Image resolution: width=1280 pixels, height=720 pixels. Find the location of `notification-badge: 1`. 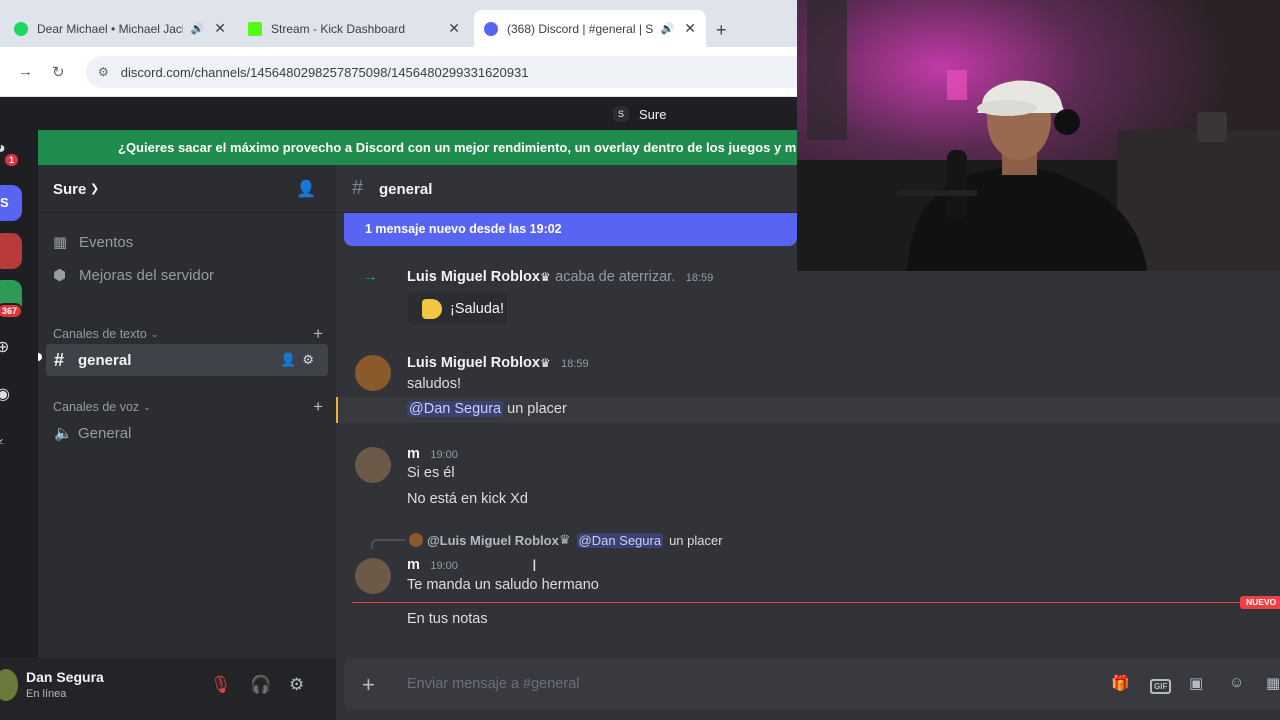

notification-badge: 1 is located at coordinates (12, 160).